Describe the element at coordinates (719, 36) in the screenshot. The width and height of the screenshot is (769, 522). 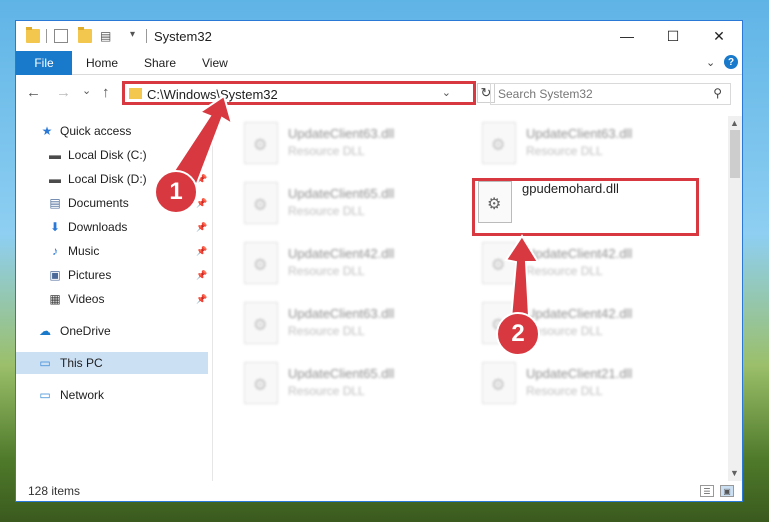
I see `close-button: ✕` at that location.